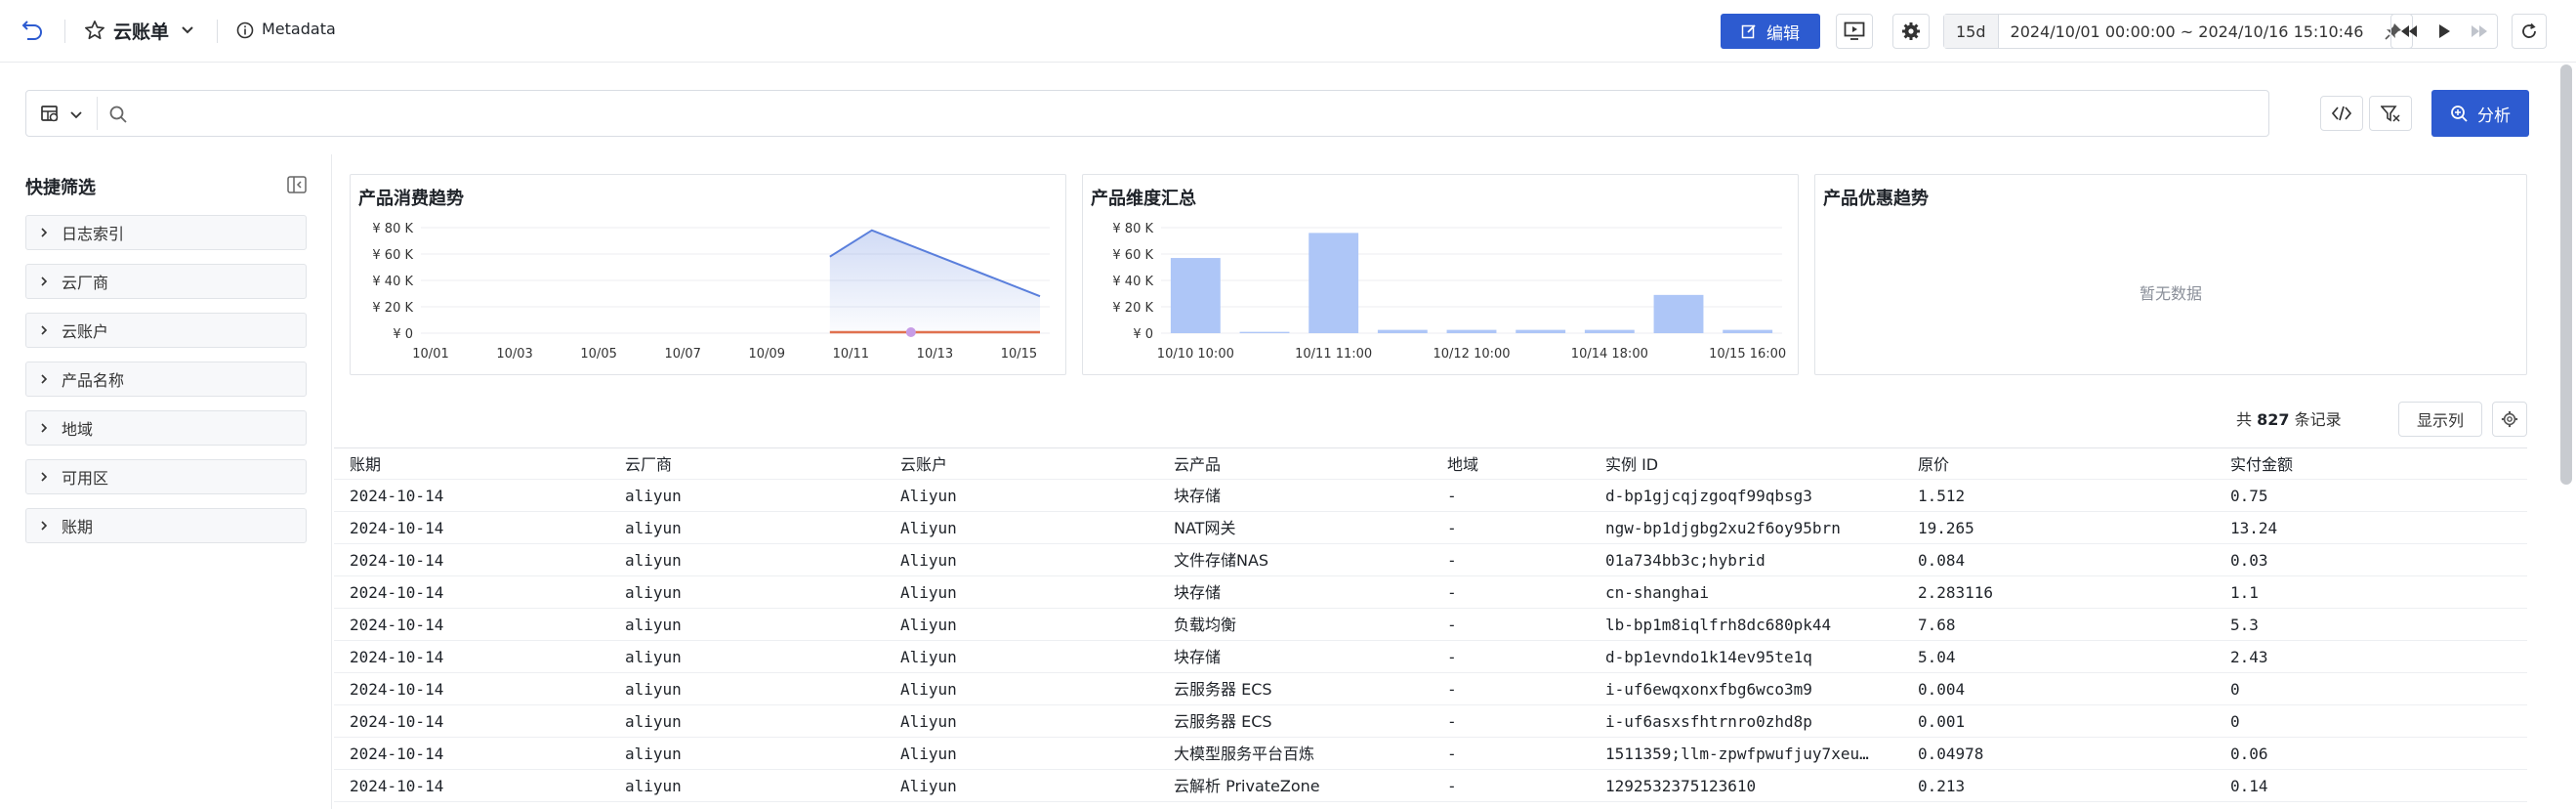 The image size is (2576, 809). Describe the element at coordinates (1132, 229) in the screenshot. I see `y-tick-label: ¥ 80 K` at that location.